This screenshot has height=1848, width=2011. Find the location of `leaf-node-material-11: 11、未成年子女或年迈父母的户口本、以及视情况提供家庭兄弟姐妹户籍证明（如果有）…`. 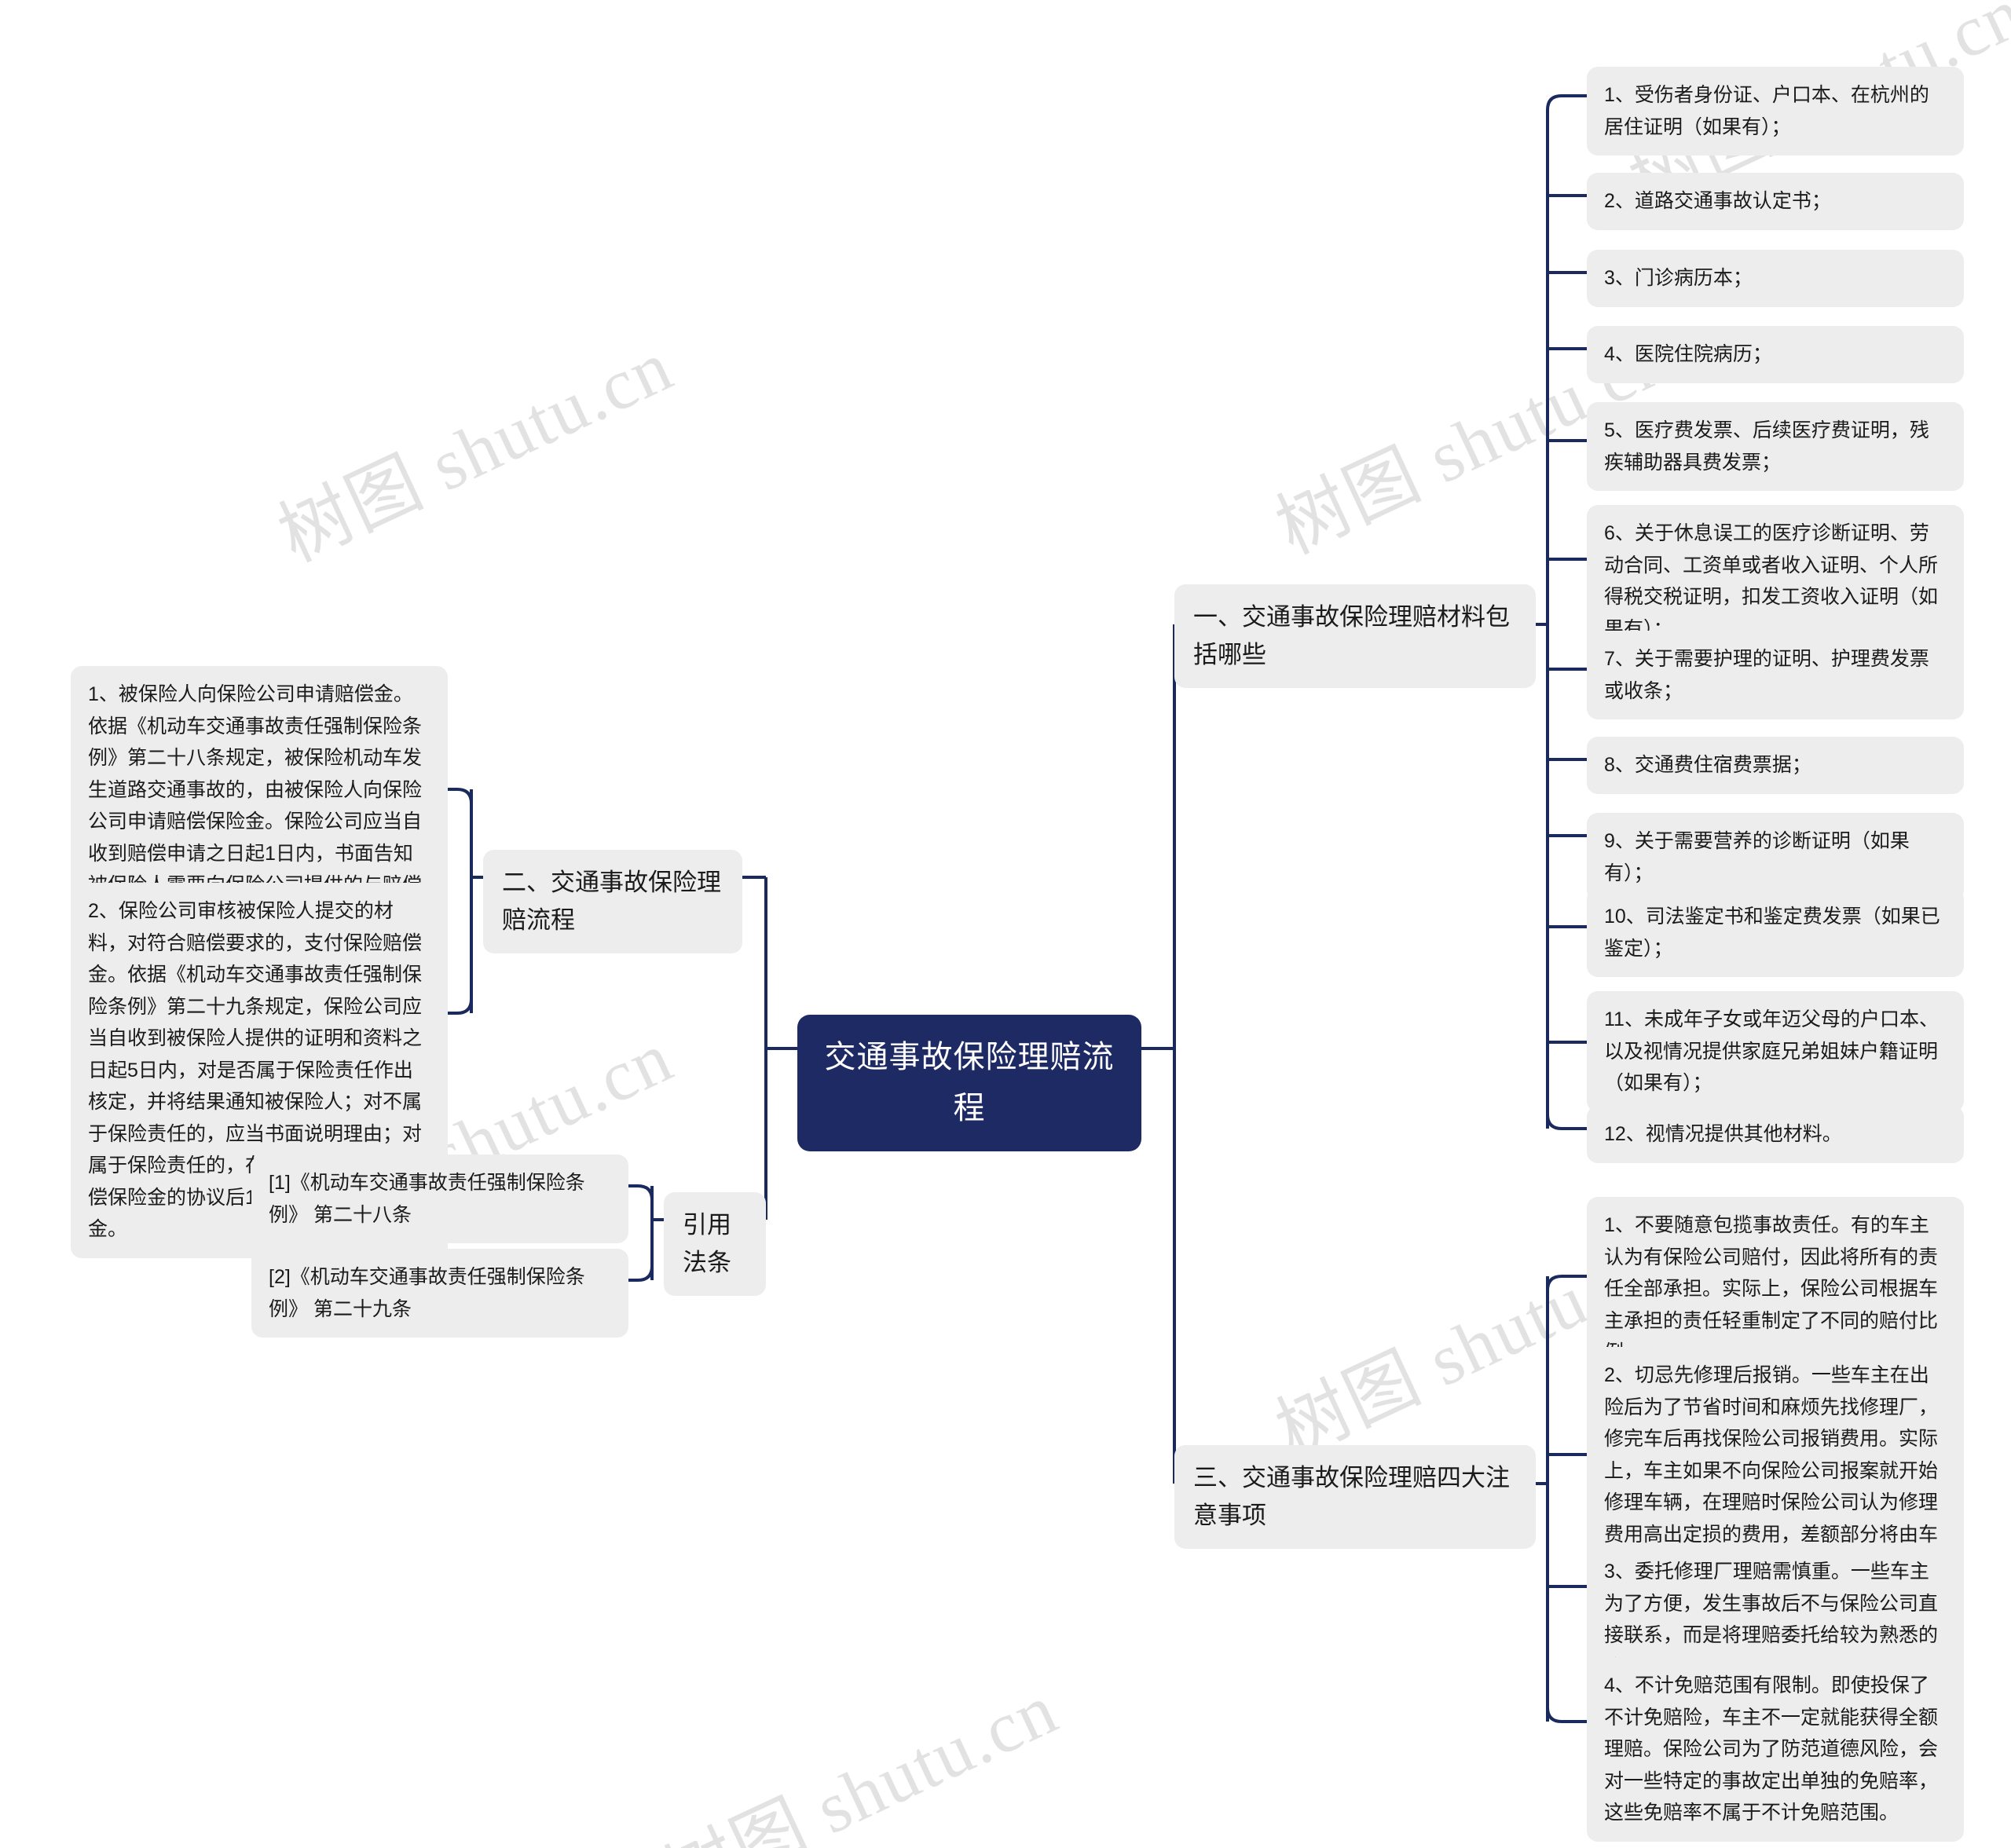

leaf-node-material-11: 11、未成年子女或年迈父母的户口本、以及视情况提供家庭兄弟姐妹户籍证明（如果有）… is located at coordinates (1775, 1051).